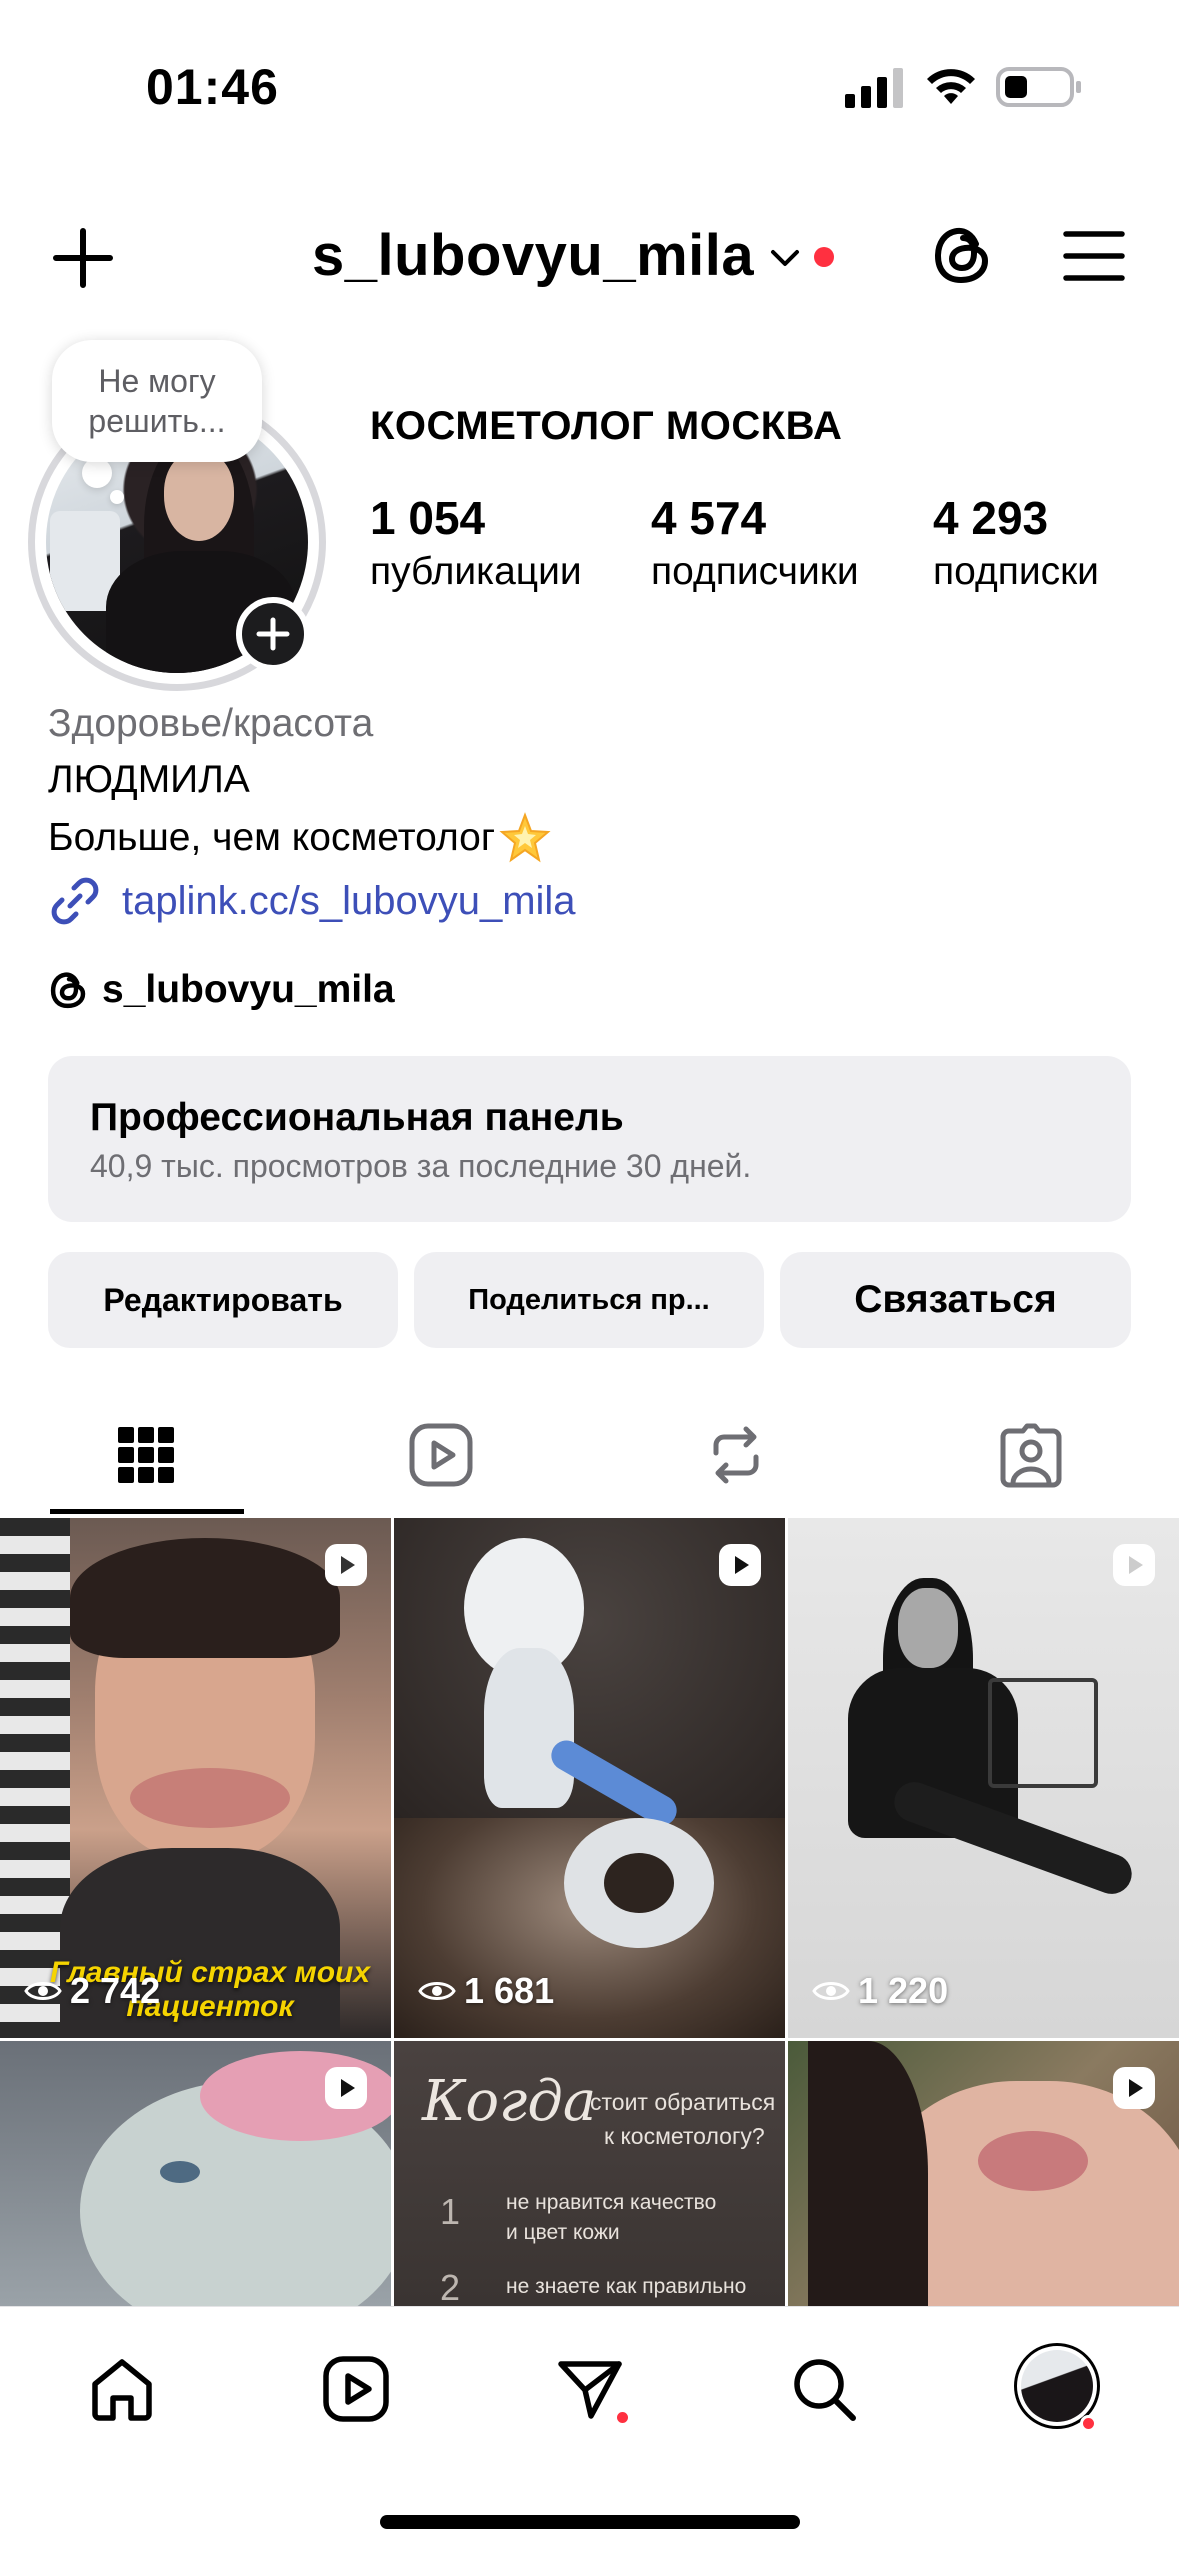 This screenshot has width=1179, height=2556. I want to click on stat-following: 4 293 подписки, so click(1016, 542).